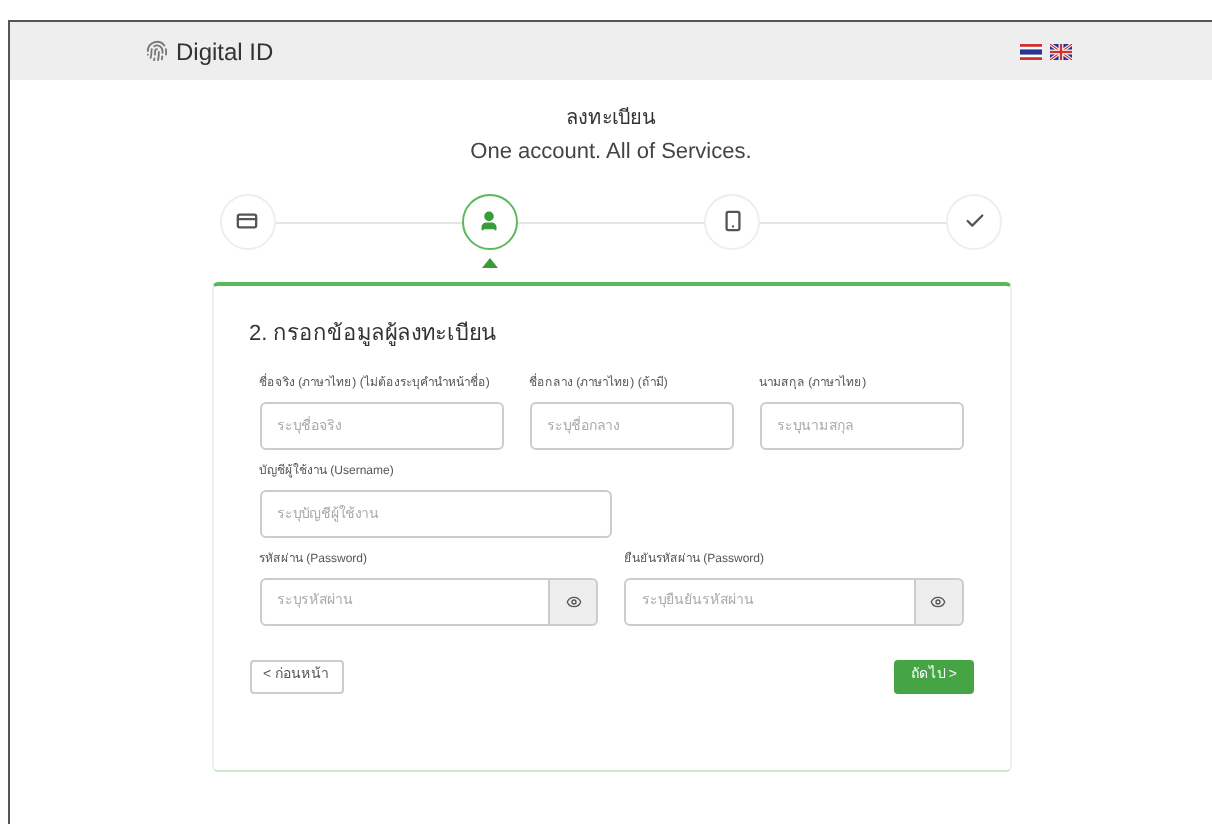 Image resolution: width=1212 pixels, height=824 pixels. I want to click on brand-name: Digital ID, so click(225, 51).